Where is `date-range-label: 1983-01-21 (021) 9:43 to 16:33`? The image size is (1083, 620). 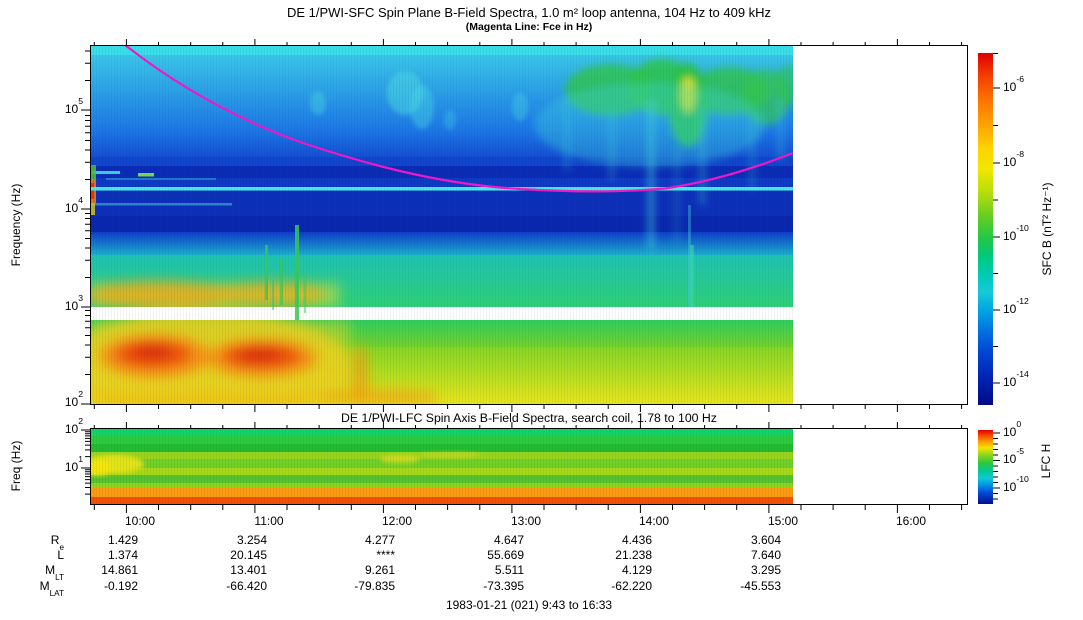
date-range-label: 1983-01-21 (021) 9:43 to 16:33 is located at coordinates (529, 605).